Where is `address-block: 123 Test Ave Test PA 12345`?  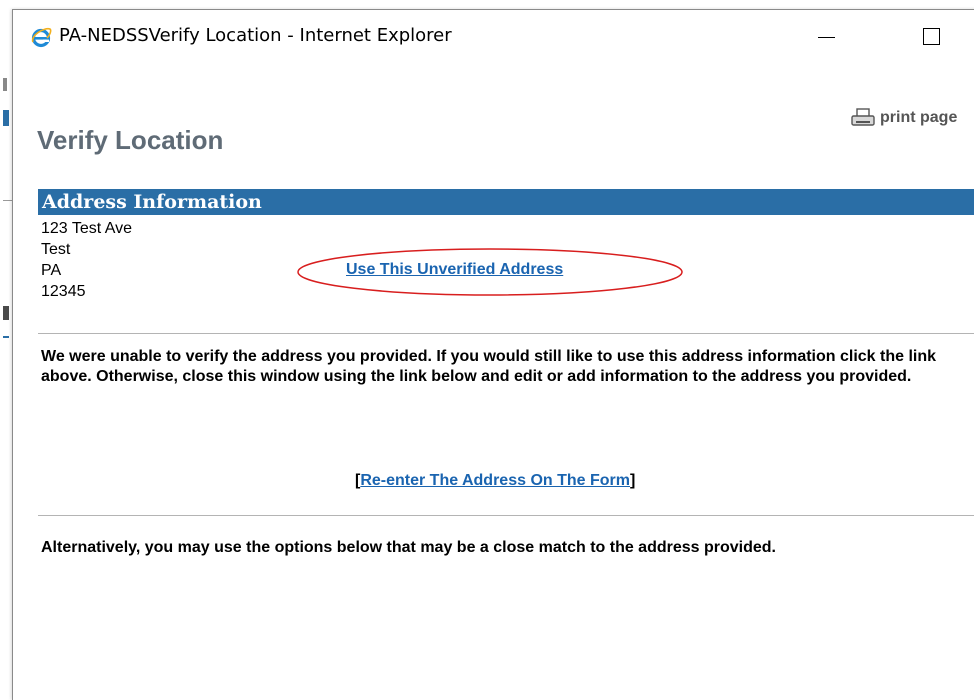 address-block: 123 Test Ave Test PA 12345 is located at coordinates (86, 260).